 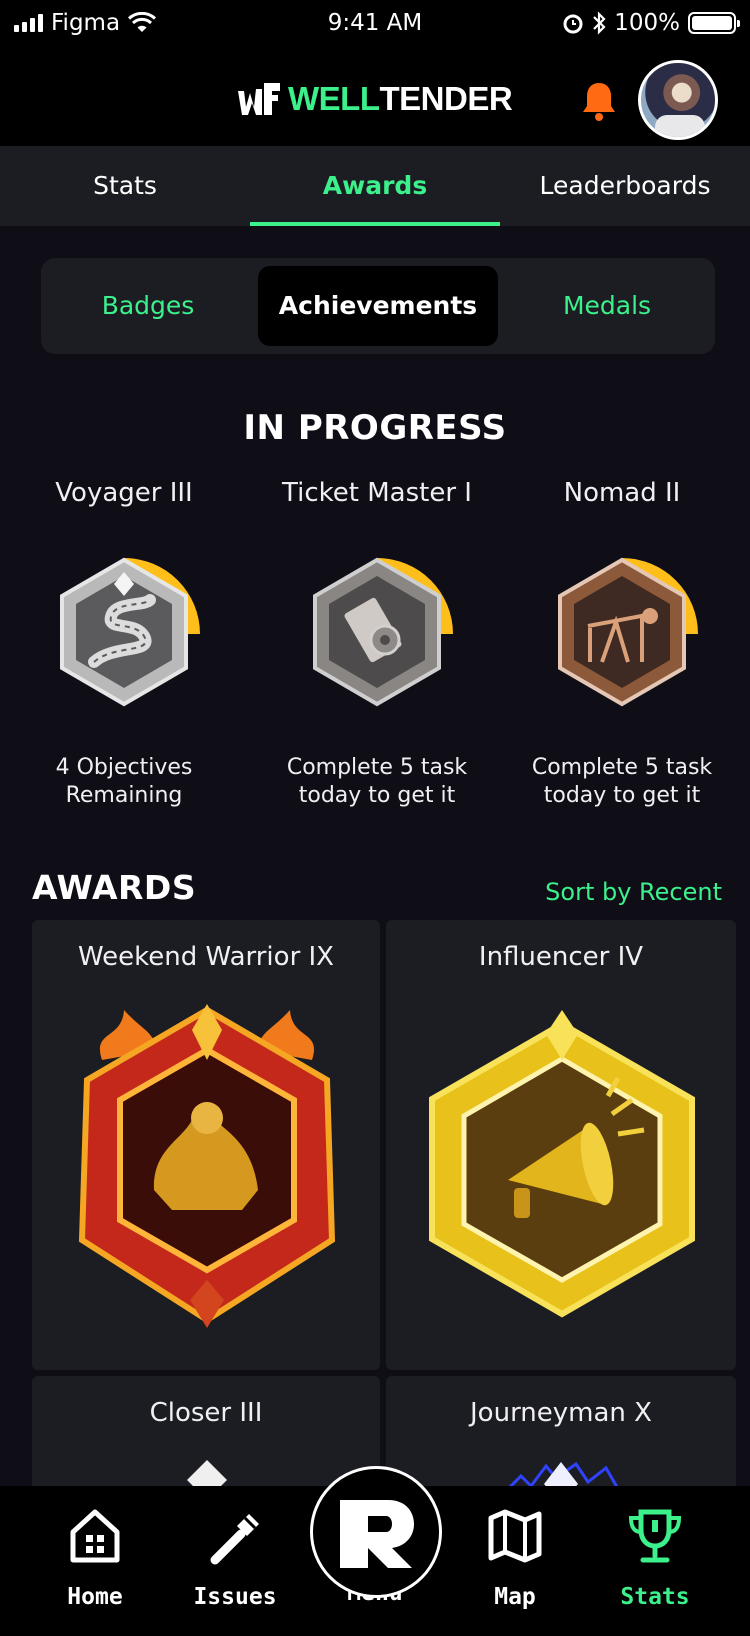 I want to click on progress-item-name: Voyager III, so click(x=124, y=493).